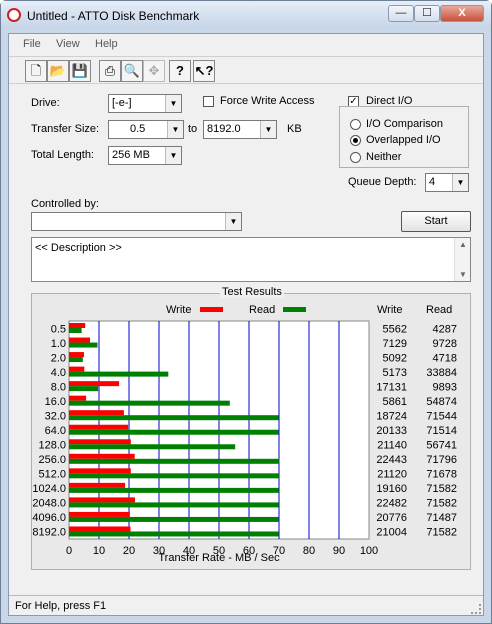 The height and width of the screenshot is (624, 492). I want to click on read-value: 4287, so click(445, 329).